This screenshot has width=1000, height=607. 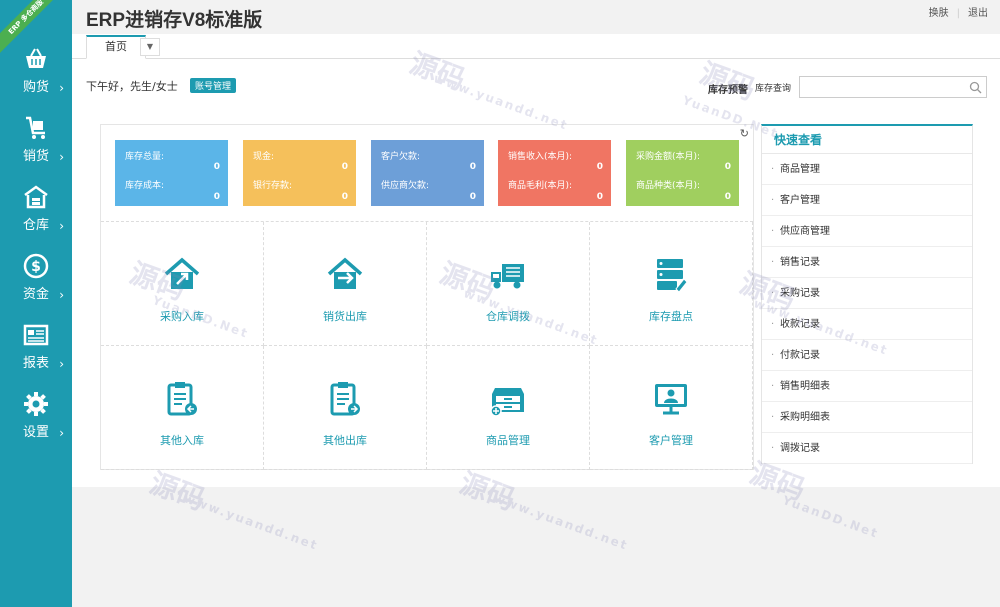 What do you see at coordinates (182, 440) in the screenshot?
I see `tile-label: 其他入库` at bounding box center [182, 440].